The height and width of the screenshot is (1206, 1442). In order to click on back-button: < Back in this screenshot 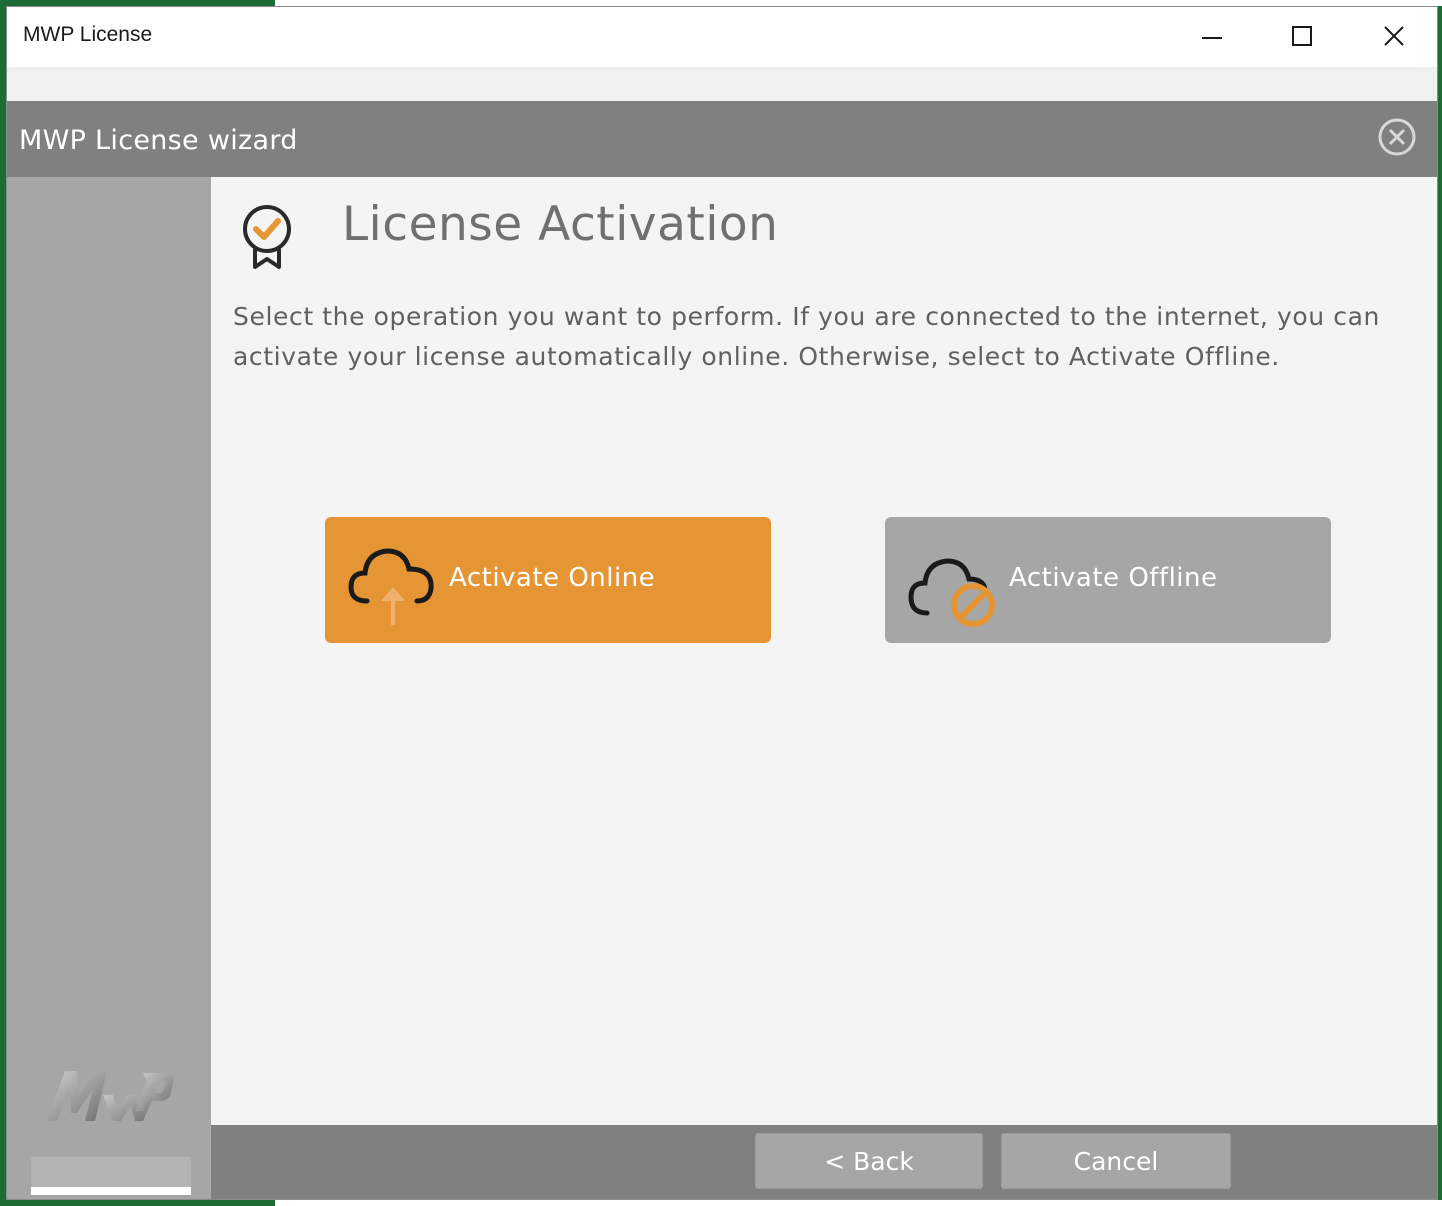, I will do `click(869, 1161)`.